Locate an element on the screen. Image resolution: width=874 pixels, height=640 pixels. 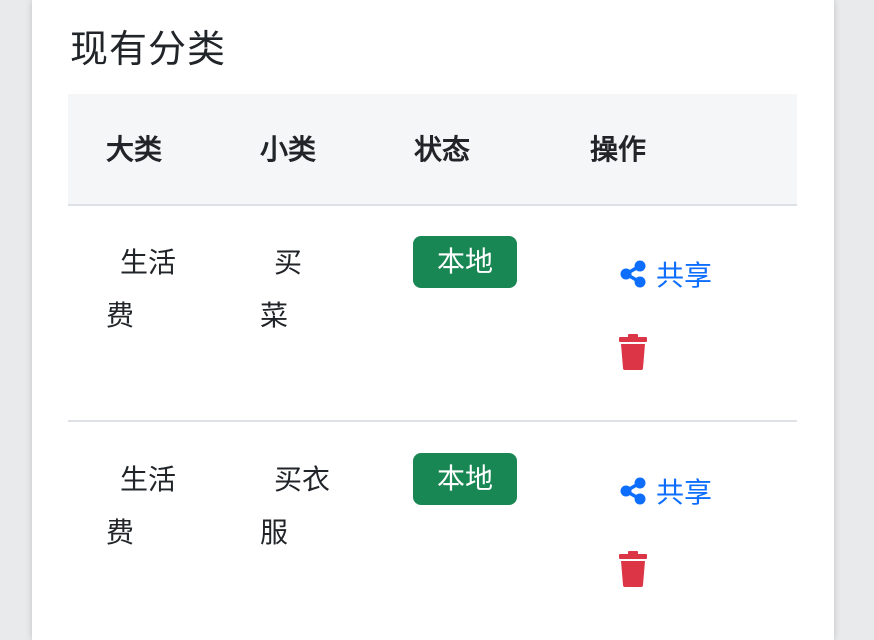
page-title: 现有分类 is located at coordinates (148, 49).